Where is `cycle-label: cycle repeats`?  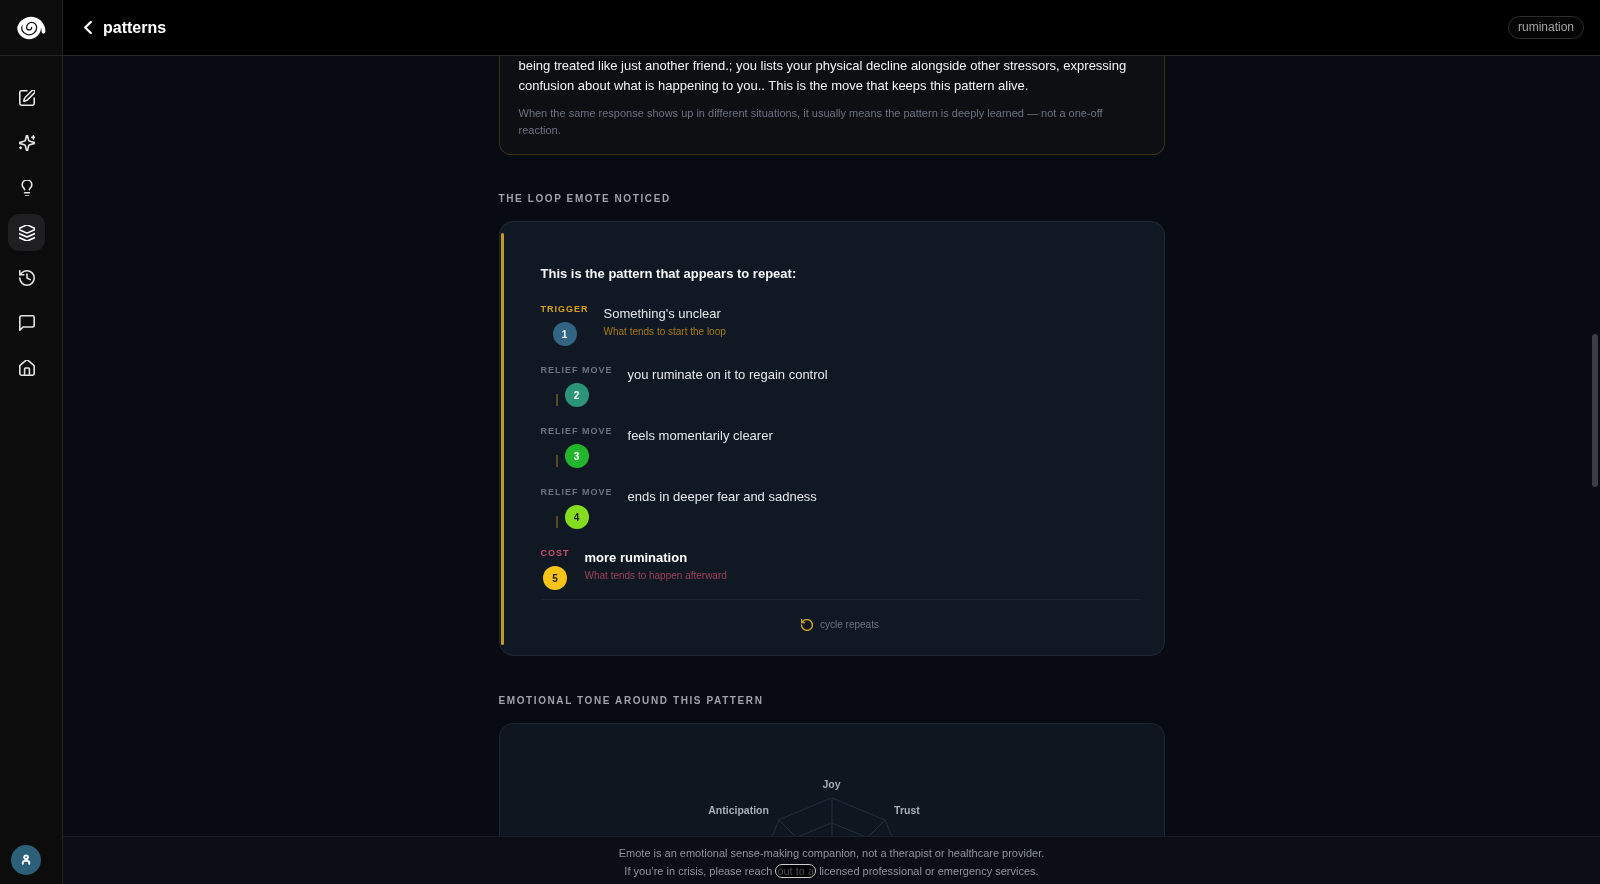 cycle-label: cycle repeats is located at coordinates (849, 625).